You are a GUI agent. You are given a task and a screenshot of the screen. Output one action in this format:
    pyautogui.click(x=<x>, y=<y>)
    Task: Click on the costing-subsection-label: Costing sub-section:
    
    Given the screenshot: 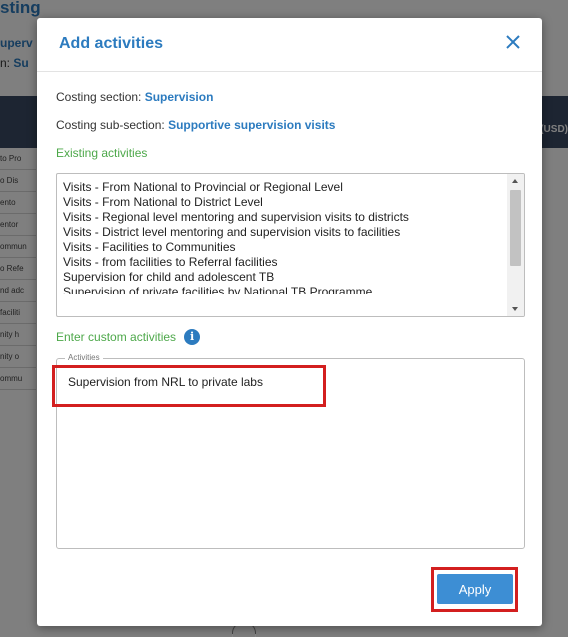 What is the action you would take?
    pyautogui.click(x=112, y=125)
    